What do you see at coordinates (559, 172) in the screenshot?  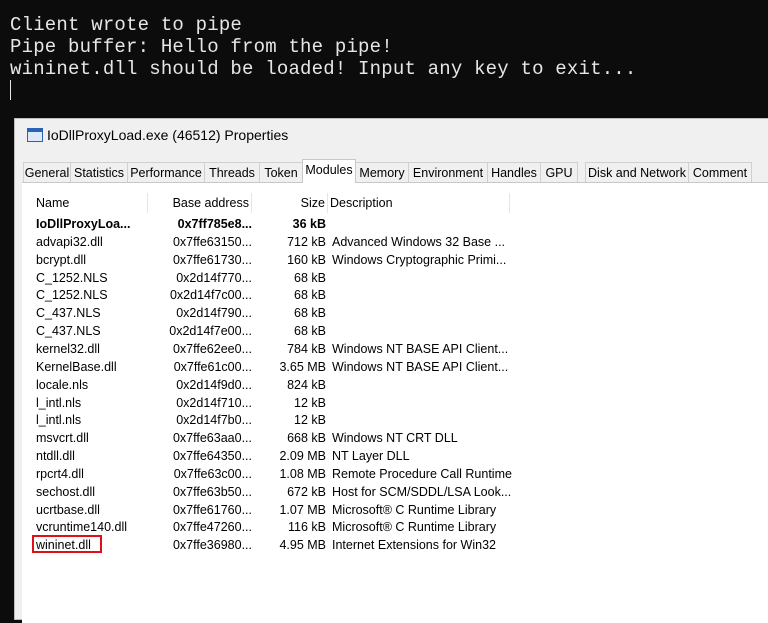 I see `tab-gpu: GPU` at bounding box center [559, 172].